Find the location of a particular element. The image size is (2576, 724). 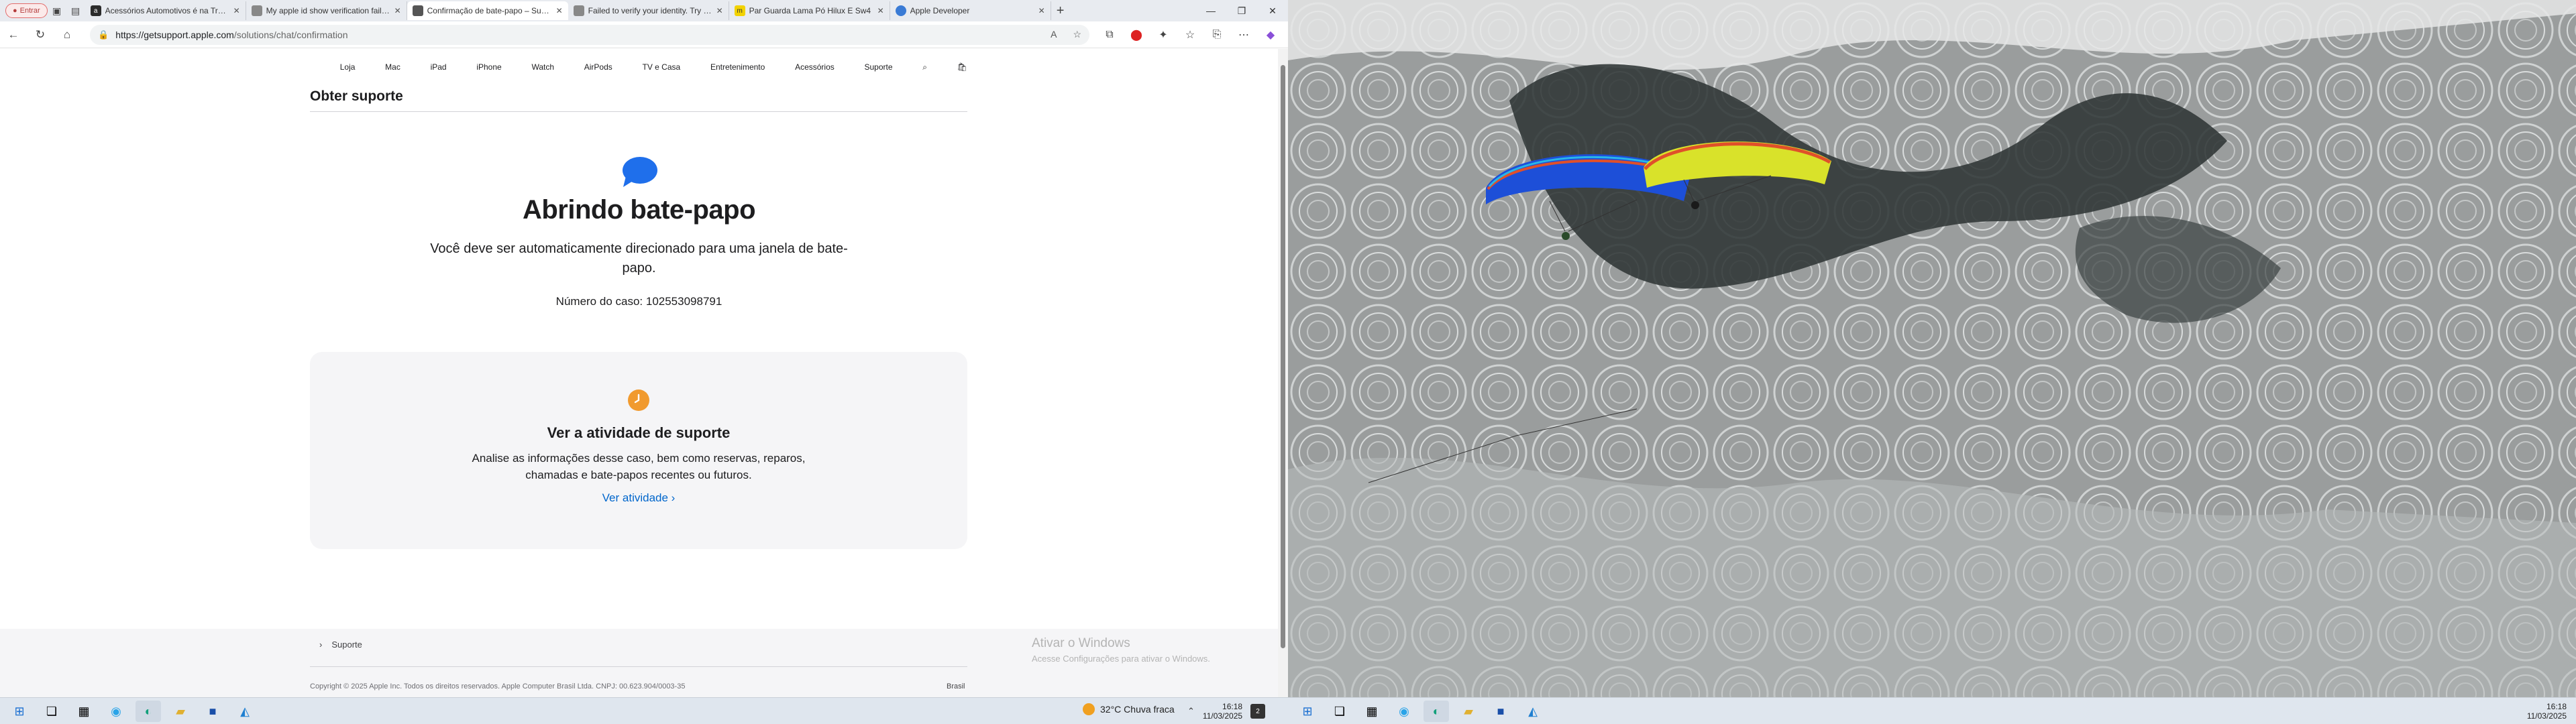

favorites-icon: ☆ is located at coordinates (1190, 35).